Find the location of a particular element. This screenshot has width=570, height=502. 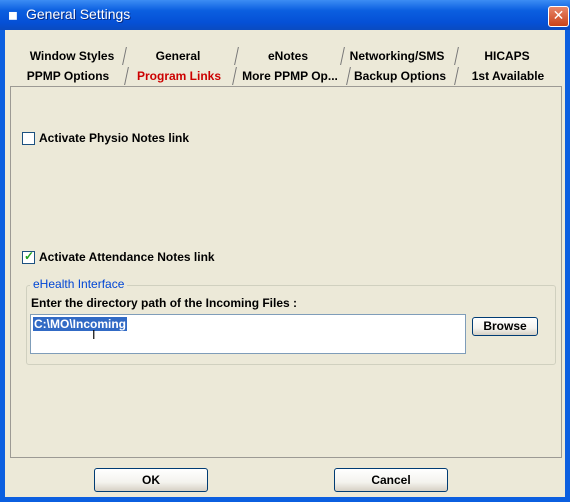

tab-1st-available: 1st Available is located at coordinates (508, 76).